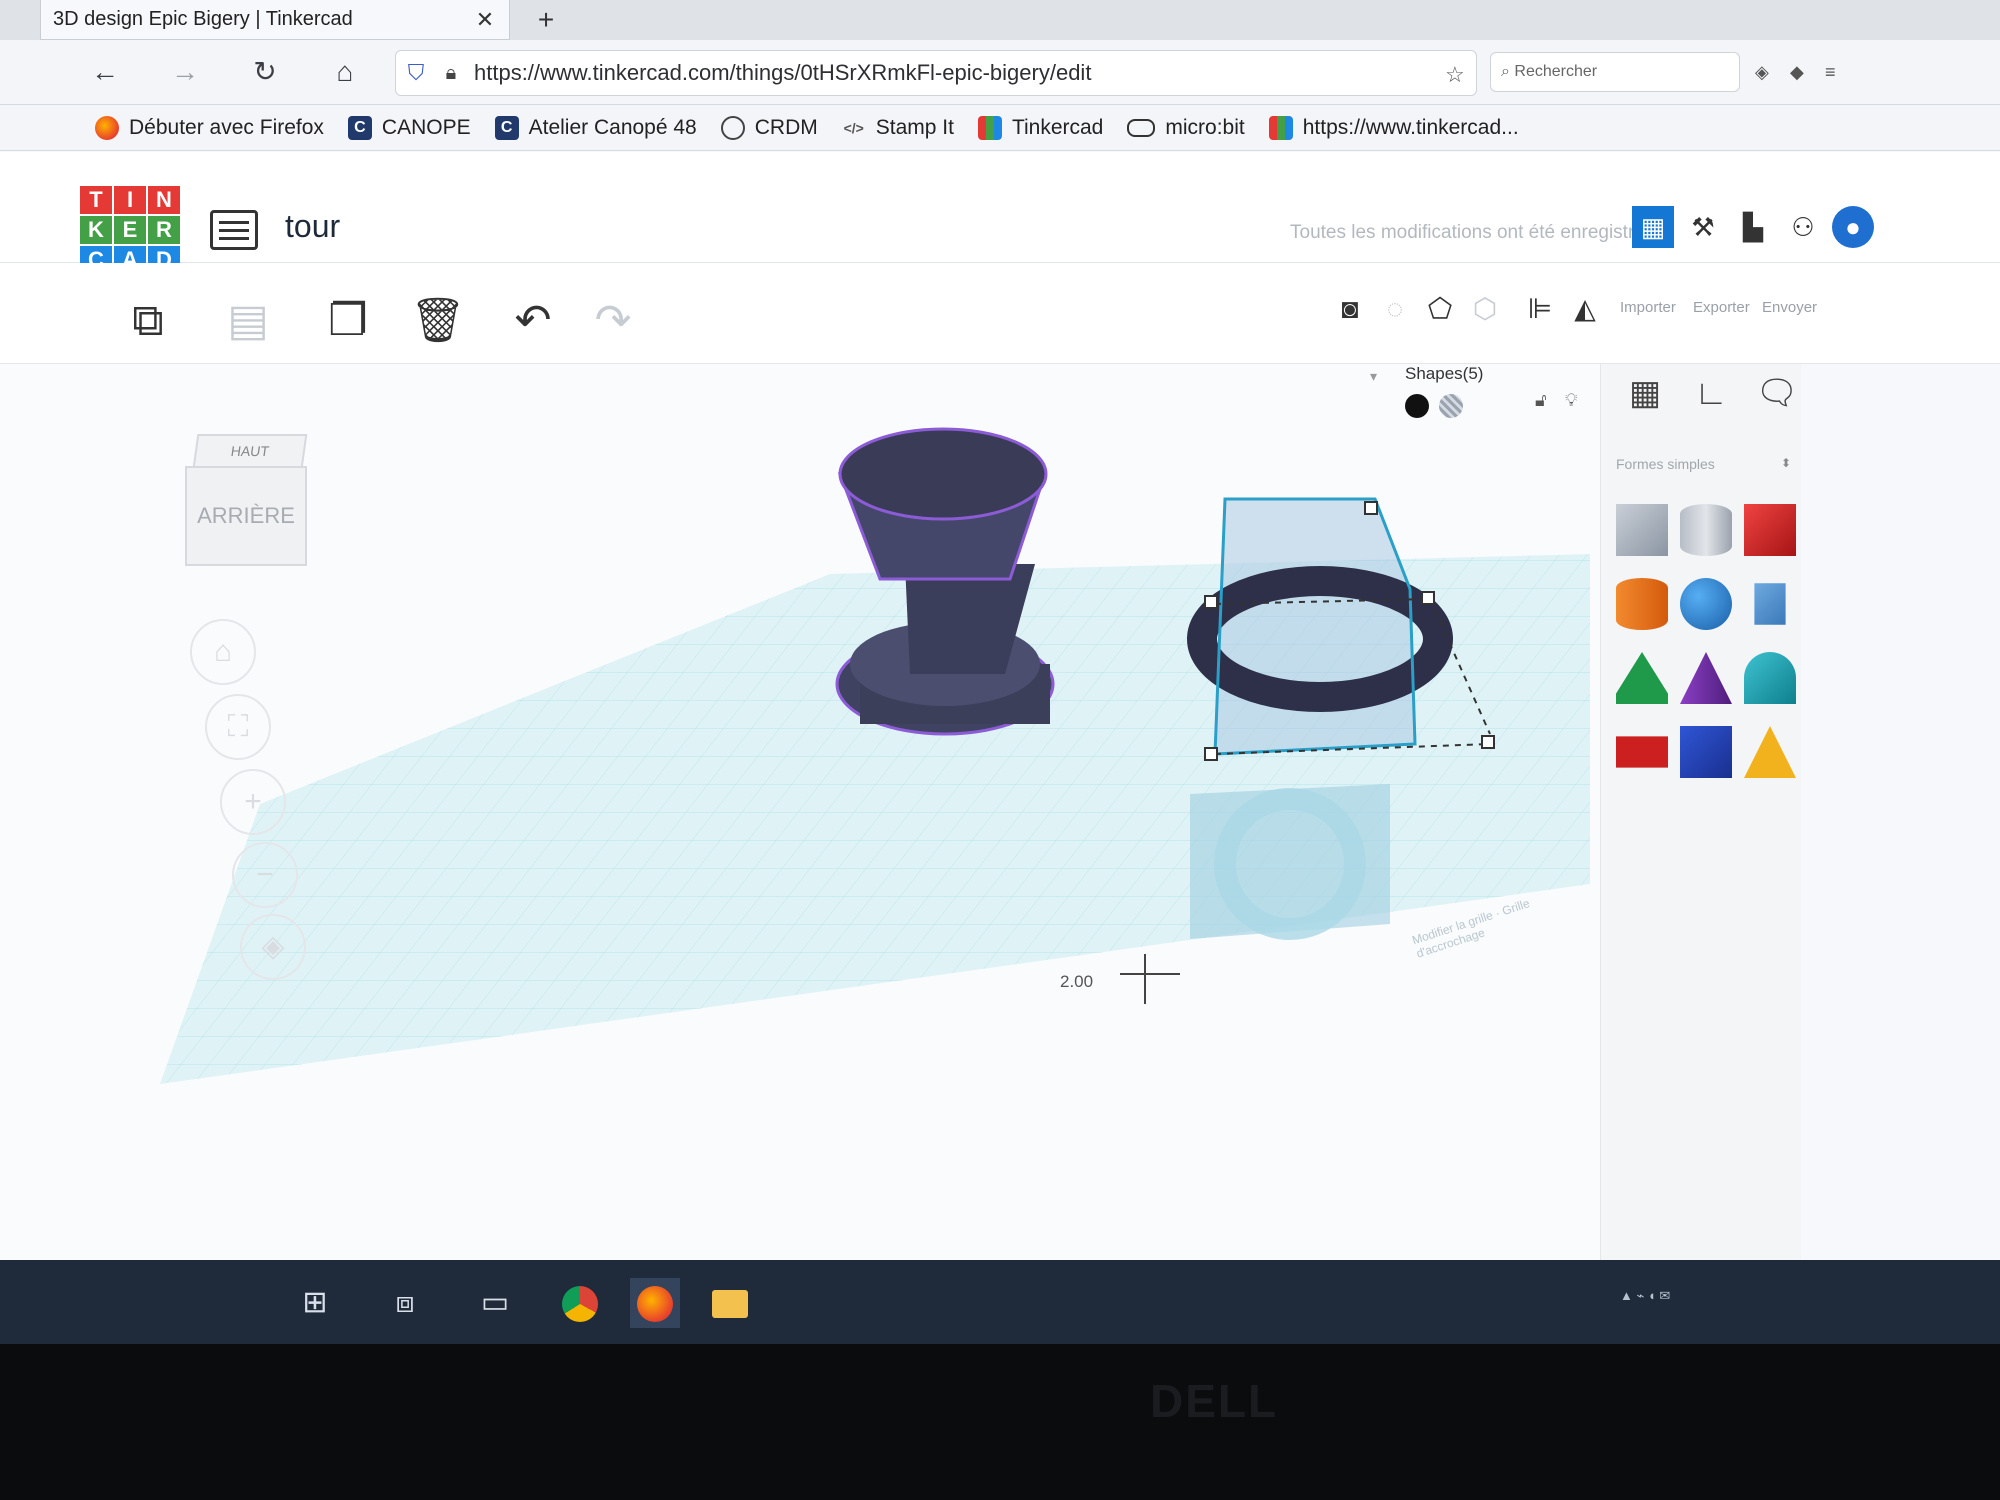 Image resolution: width=2000 pixels, height=1500 pixels. I want to click on align-icon: ⊫, so click(1540, 309).